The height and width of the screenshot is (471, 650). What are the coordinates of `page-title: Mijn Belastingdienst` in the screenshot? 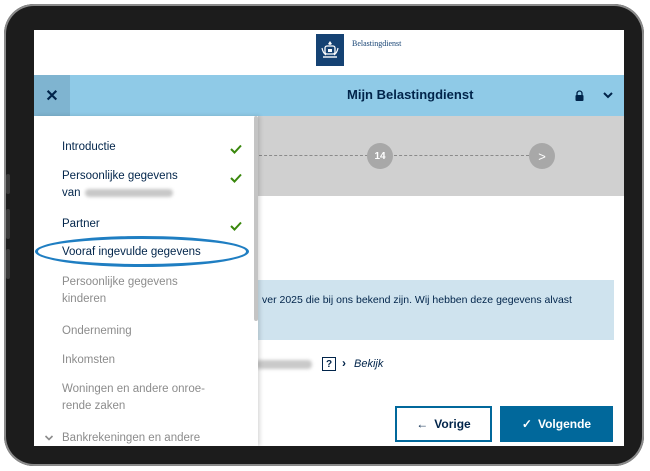 It's located at (410, 94).